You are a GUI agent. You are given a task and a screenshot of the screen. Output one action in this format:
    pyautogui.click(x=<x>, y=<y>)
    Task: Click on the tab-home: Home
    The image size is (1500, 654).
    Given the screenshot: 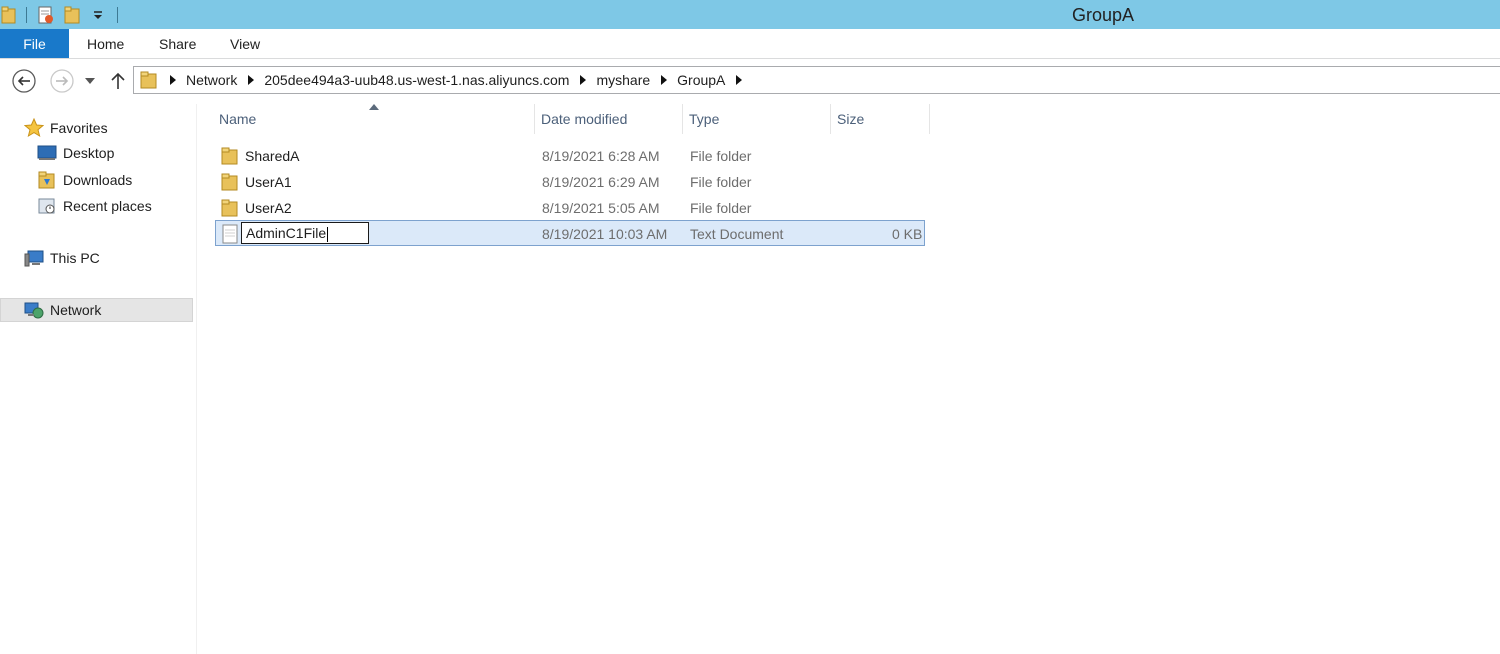 What is the action you would take?
    pyautogui.click(x=105, y=43)
    